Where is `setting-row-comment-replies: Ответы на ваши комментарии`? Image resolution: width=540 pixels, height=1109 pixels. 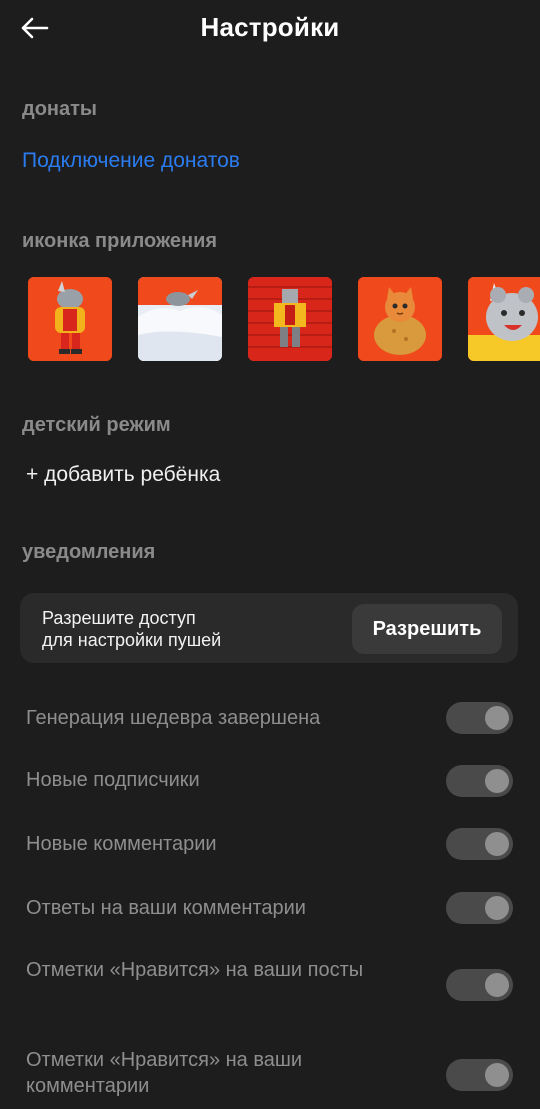
setting-row-comment-replies: Ответы на ваши комментарии is located at coordinates (271, 908).